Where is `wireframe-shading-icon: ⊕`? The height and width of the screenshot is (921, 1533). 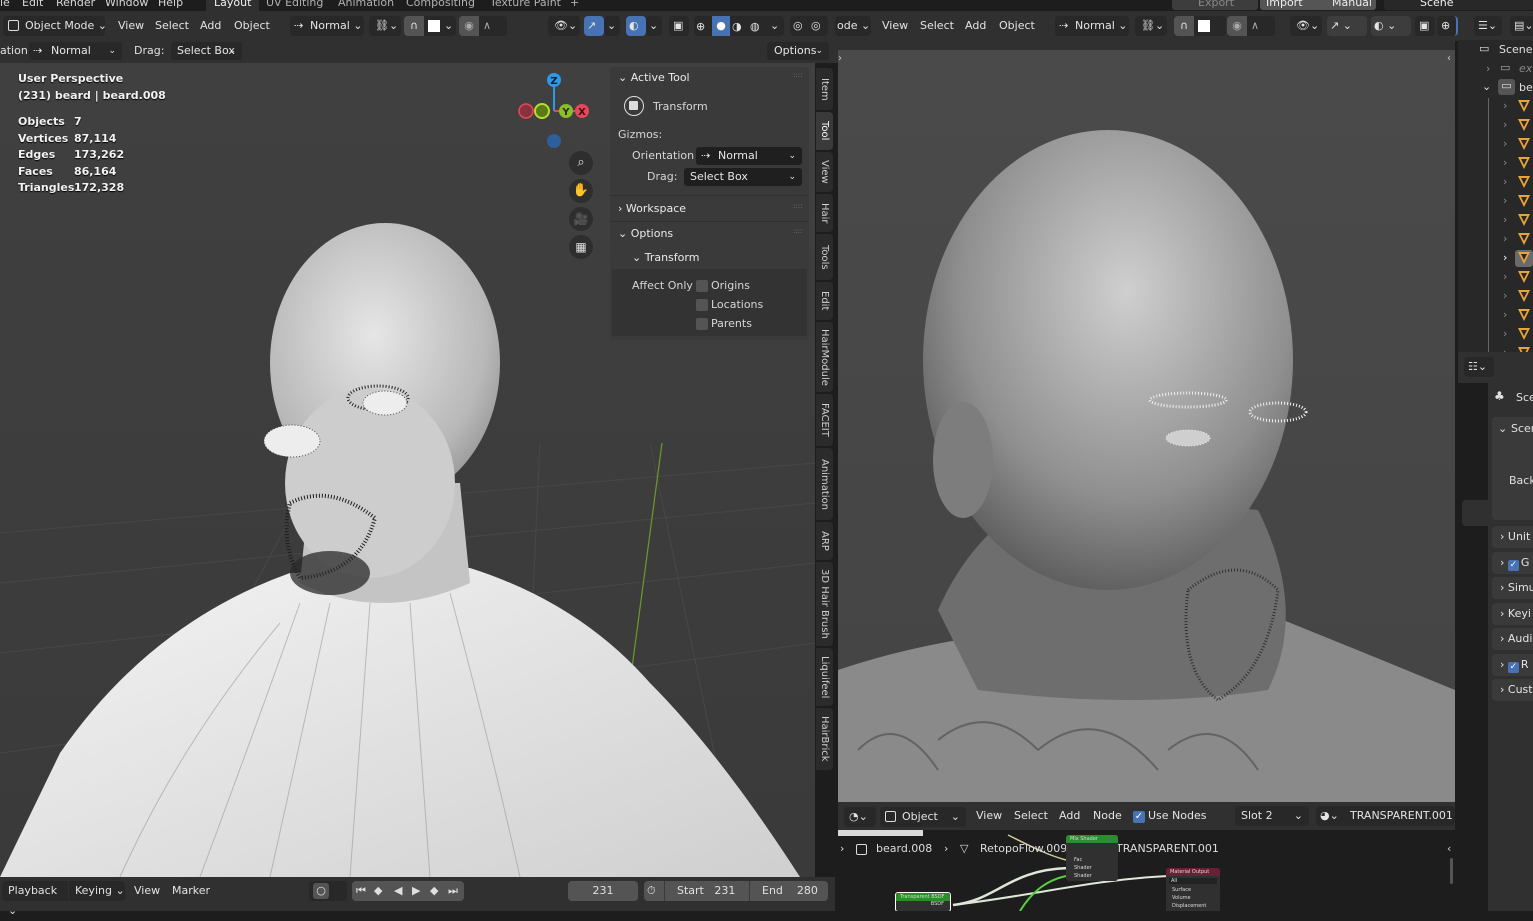
wireframe-shading-icon: ⊕ is located at coordinates (700, 27).